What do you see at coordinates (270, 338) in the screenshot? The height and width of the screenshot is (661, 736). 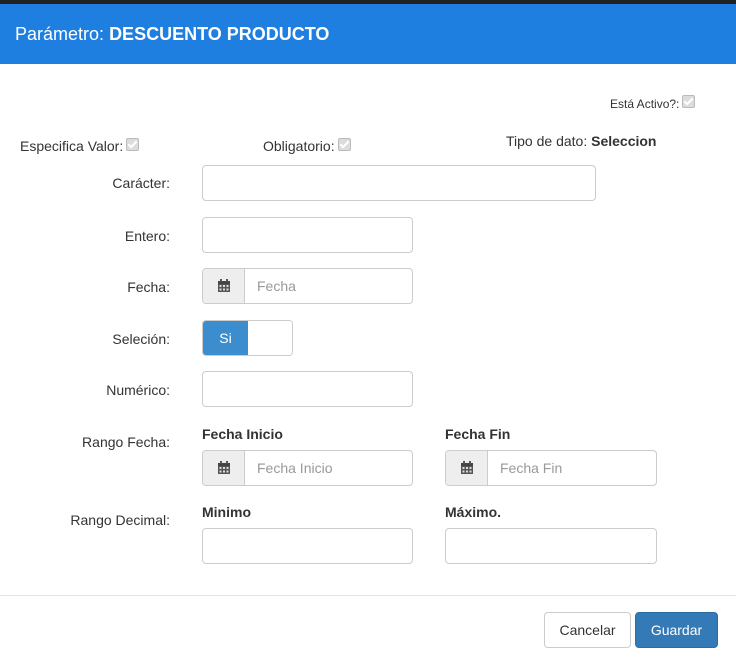 I see `toggle-off-area` at bounding box center [270, 338].